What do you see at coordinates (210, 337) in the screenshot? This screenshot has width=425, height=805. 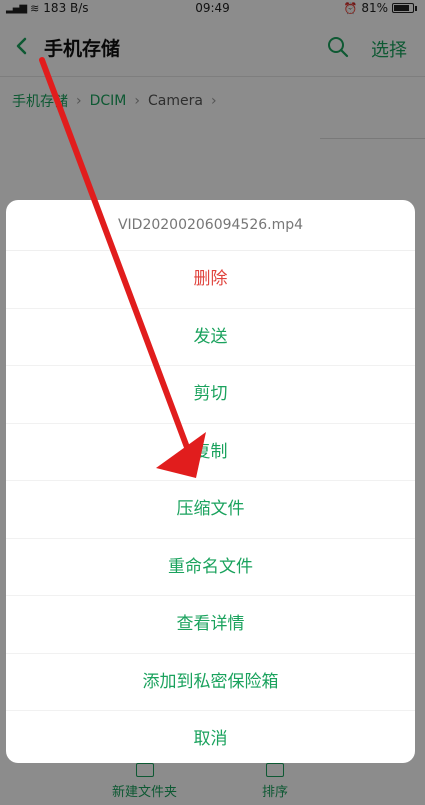 I see `send-button: 发送` at bounding box center [210, 337].